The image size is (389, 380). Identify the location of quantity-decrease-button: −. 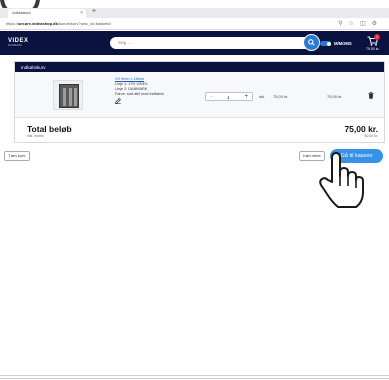
(211, 97).